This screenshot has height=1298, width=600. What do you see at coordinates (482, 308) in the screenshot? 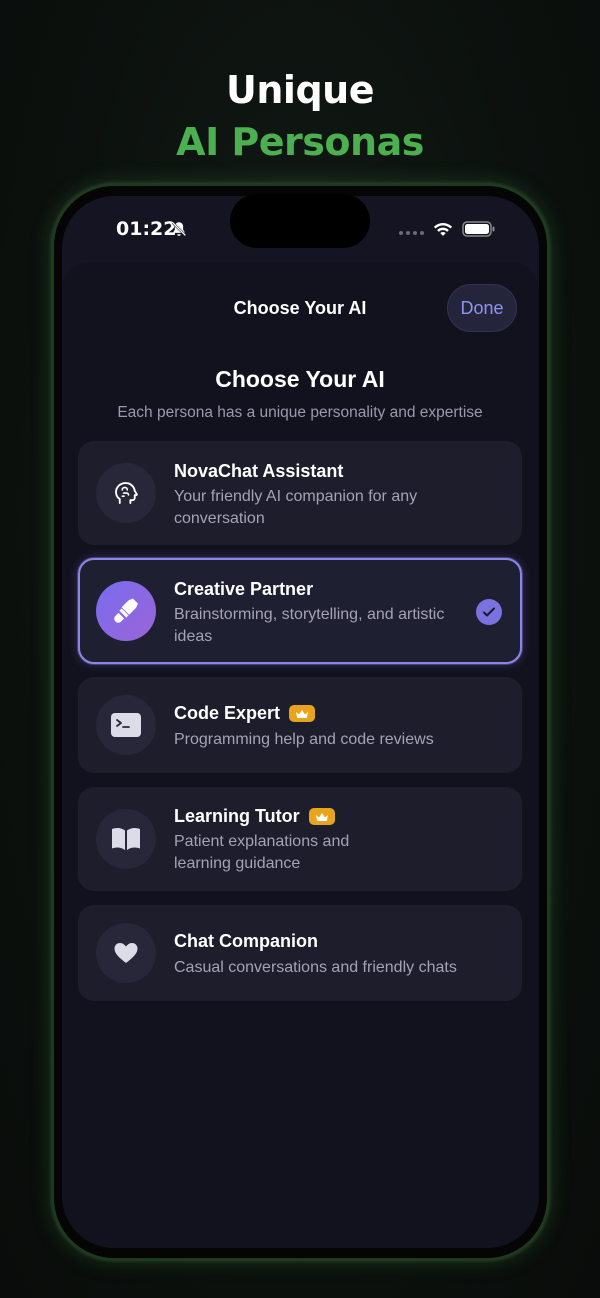
I see `done-button: Done` at bounding box center [482, 308].